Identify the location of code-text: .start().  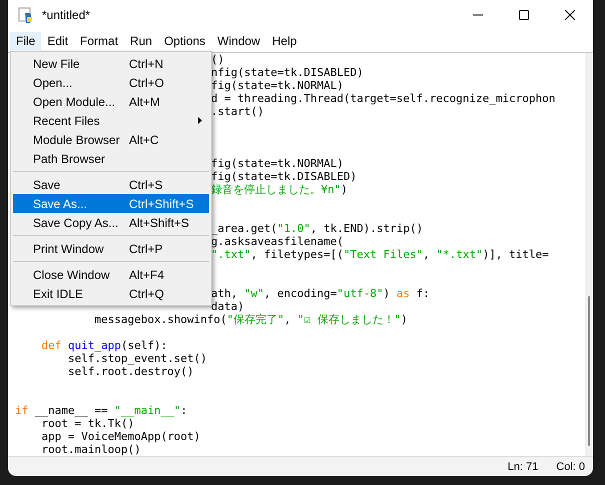
(237, 111).